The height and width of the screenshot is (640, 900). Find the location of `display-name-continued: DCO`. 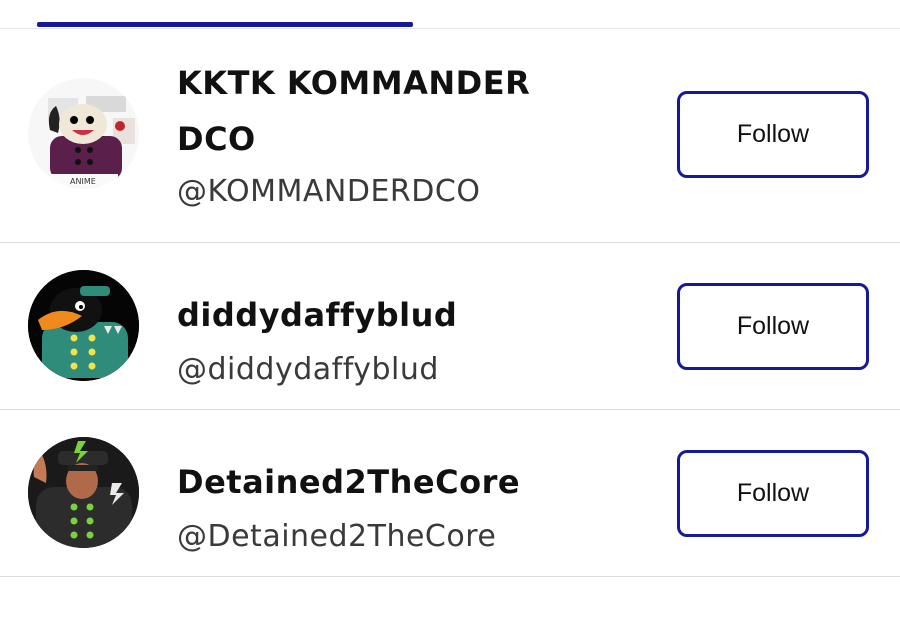

display-name-continued: DCO is located at coordinates (216, 139).